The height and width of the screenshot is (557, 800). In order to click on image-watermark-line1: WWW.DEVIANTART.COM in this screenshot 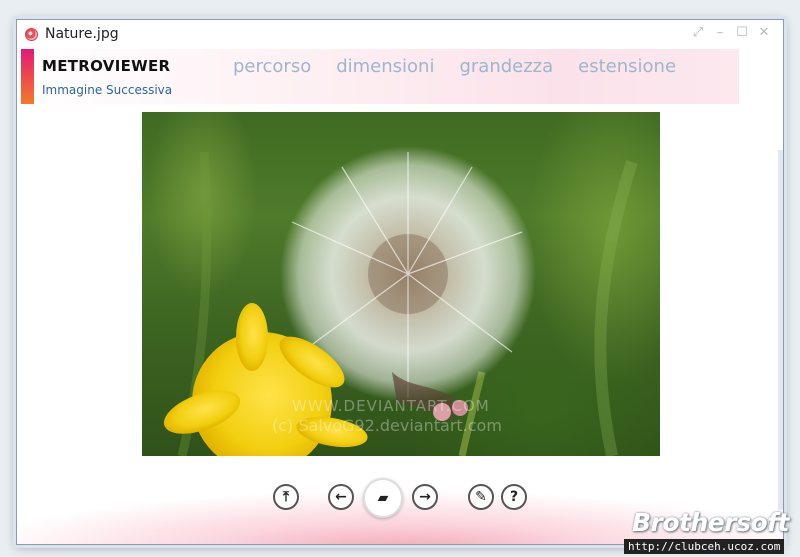, I will do `click(391, 406)`.